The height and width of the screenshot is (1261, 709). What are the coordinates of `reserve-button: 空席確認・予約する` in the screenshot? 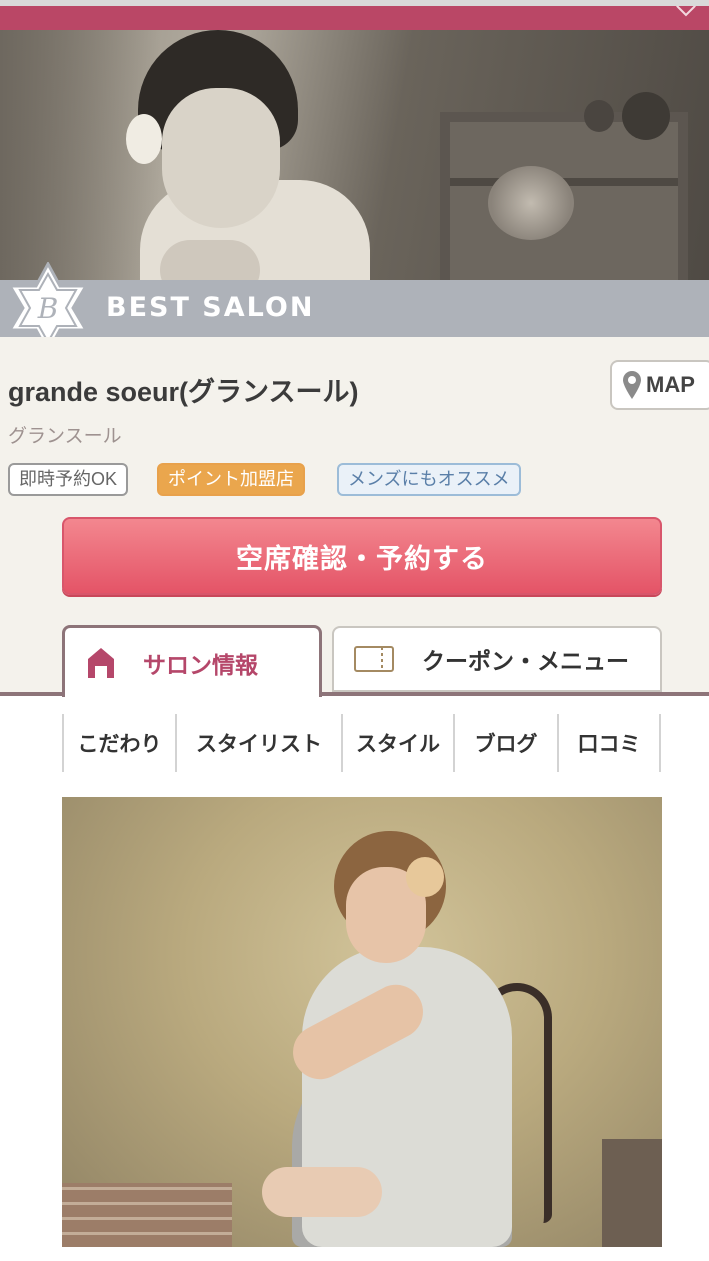 It's located at (362, 556).